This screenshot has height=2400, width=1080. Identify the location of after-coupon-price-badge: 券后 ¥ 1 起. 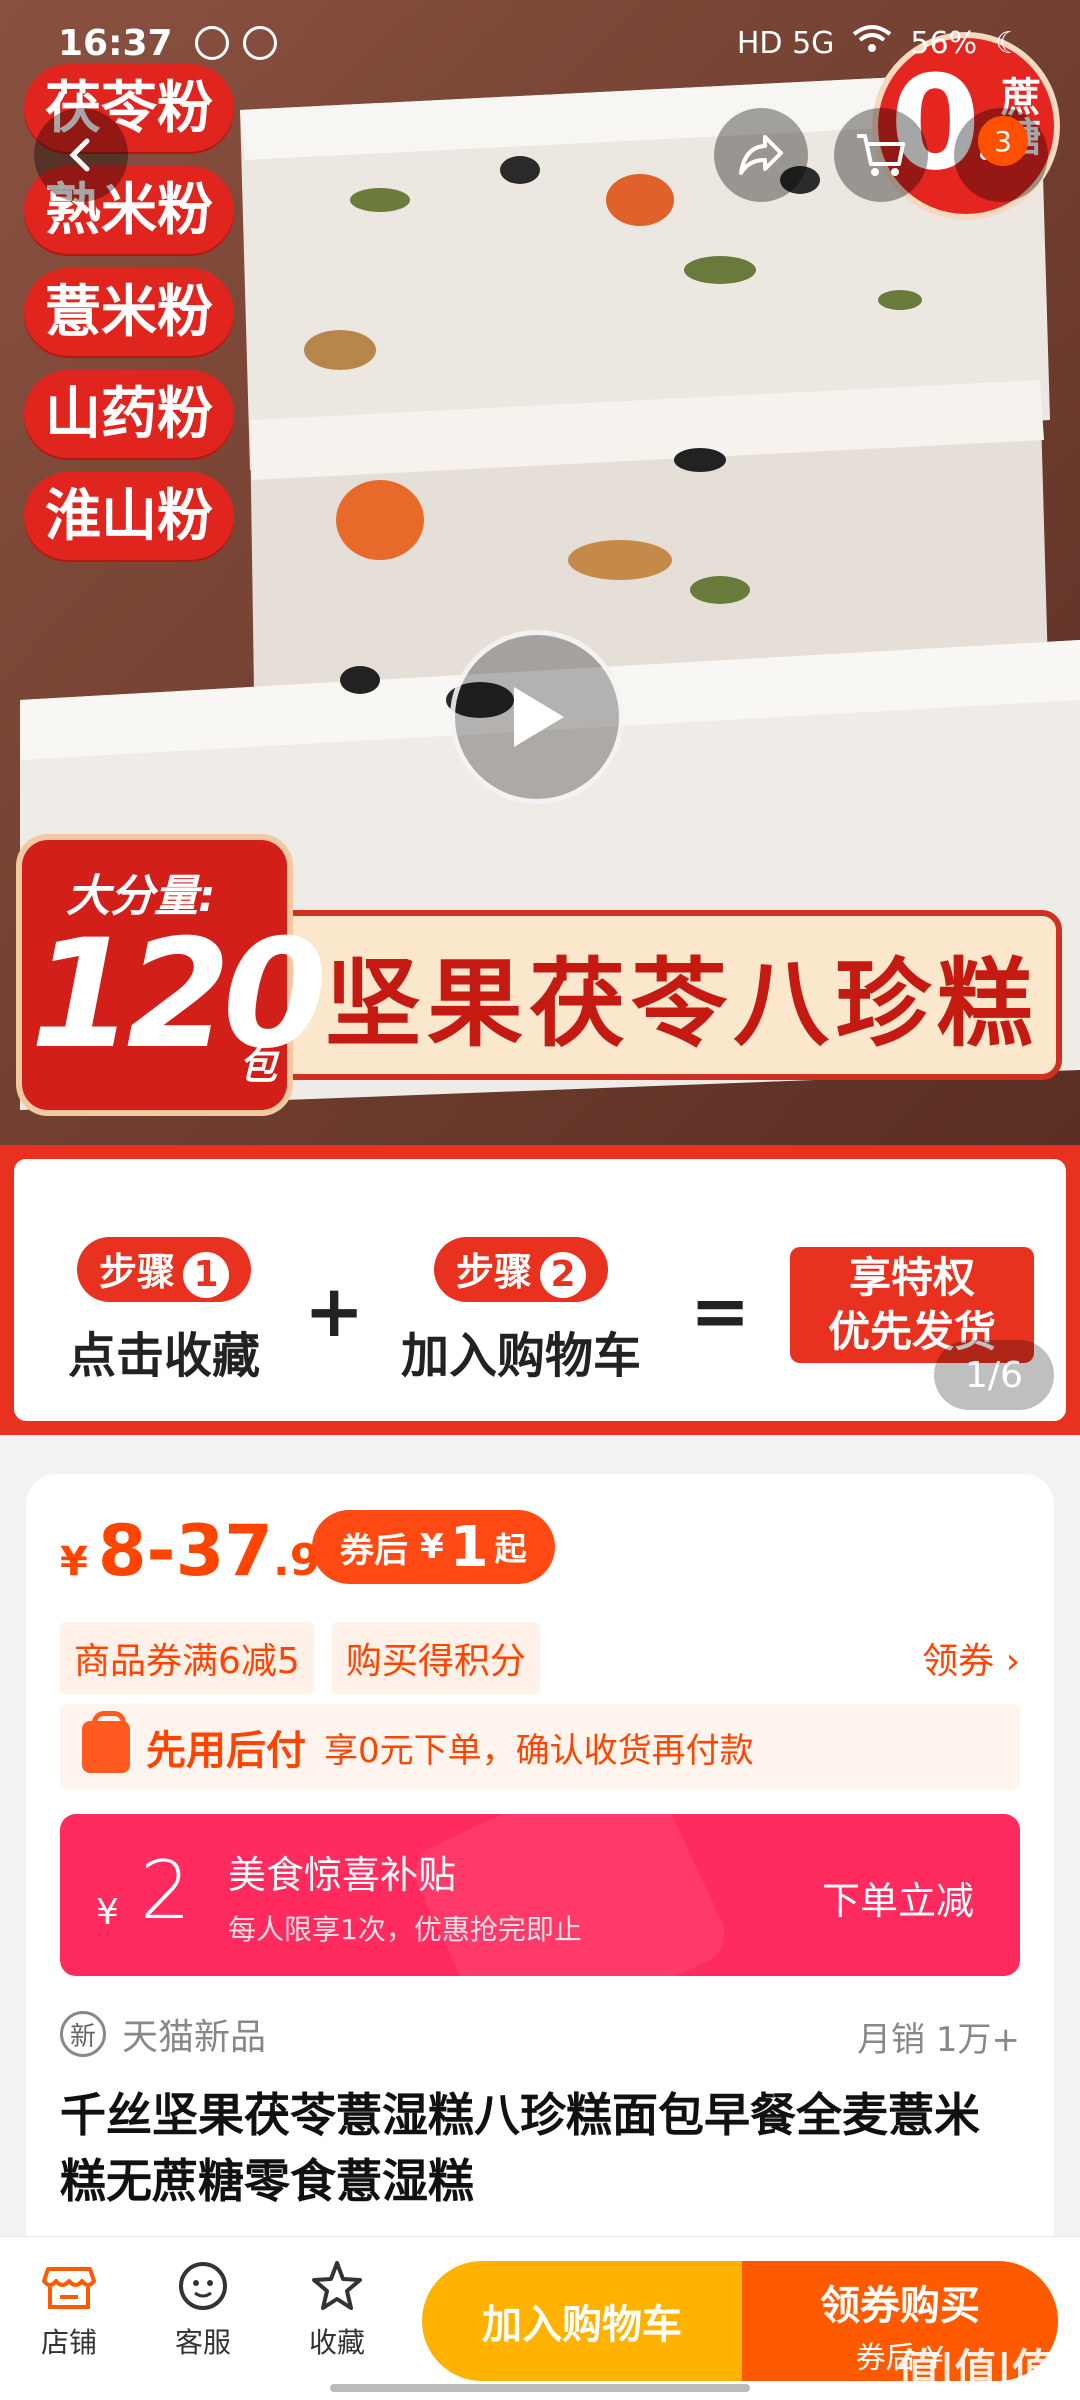
(433, 1547).